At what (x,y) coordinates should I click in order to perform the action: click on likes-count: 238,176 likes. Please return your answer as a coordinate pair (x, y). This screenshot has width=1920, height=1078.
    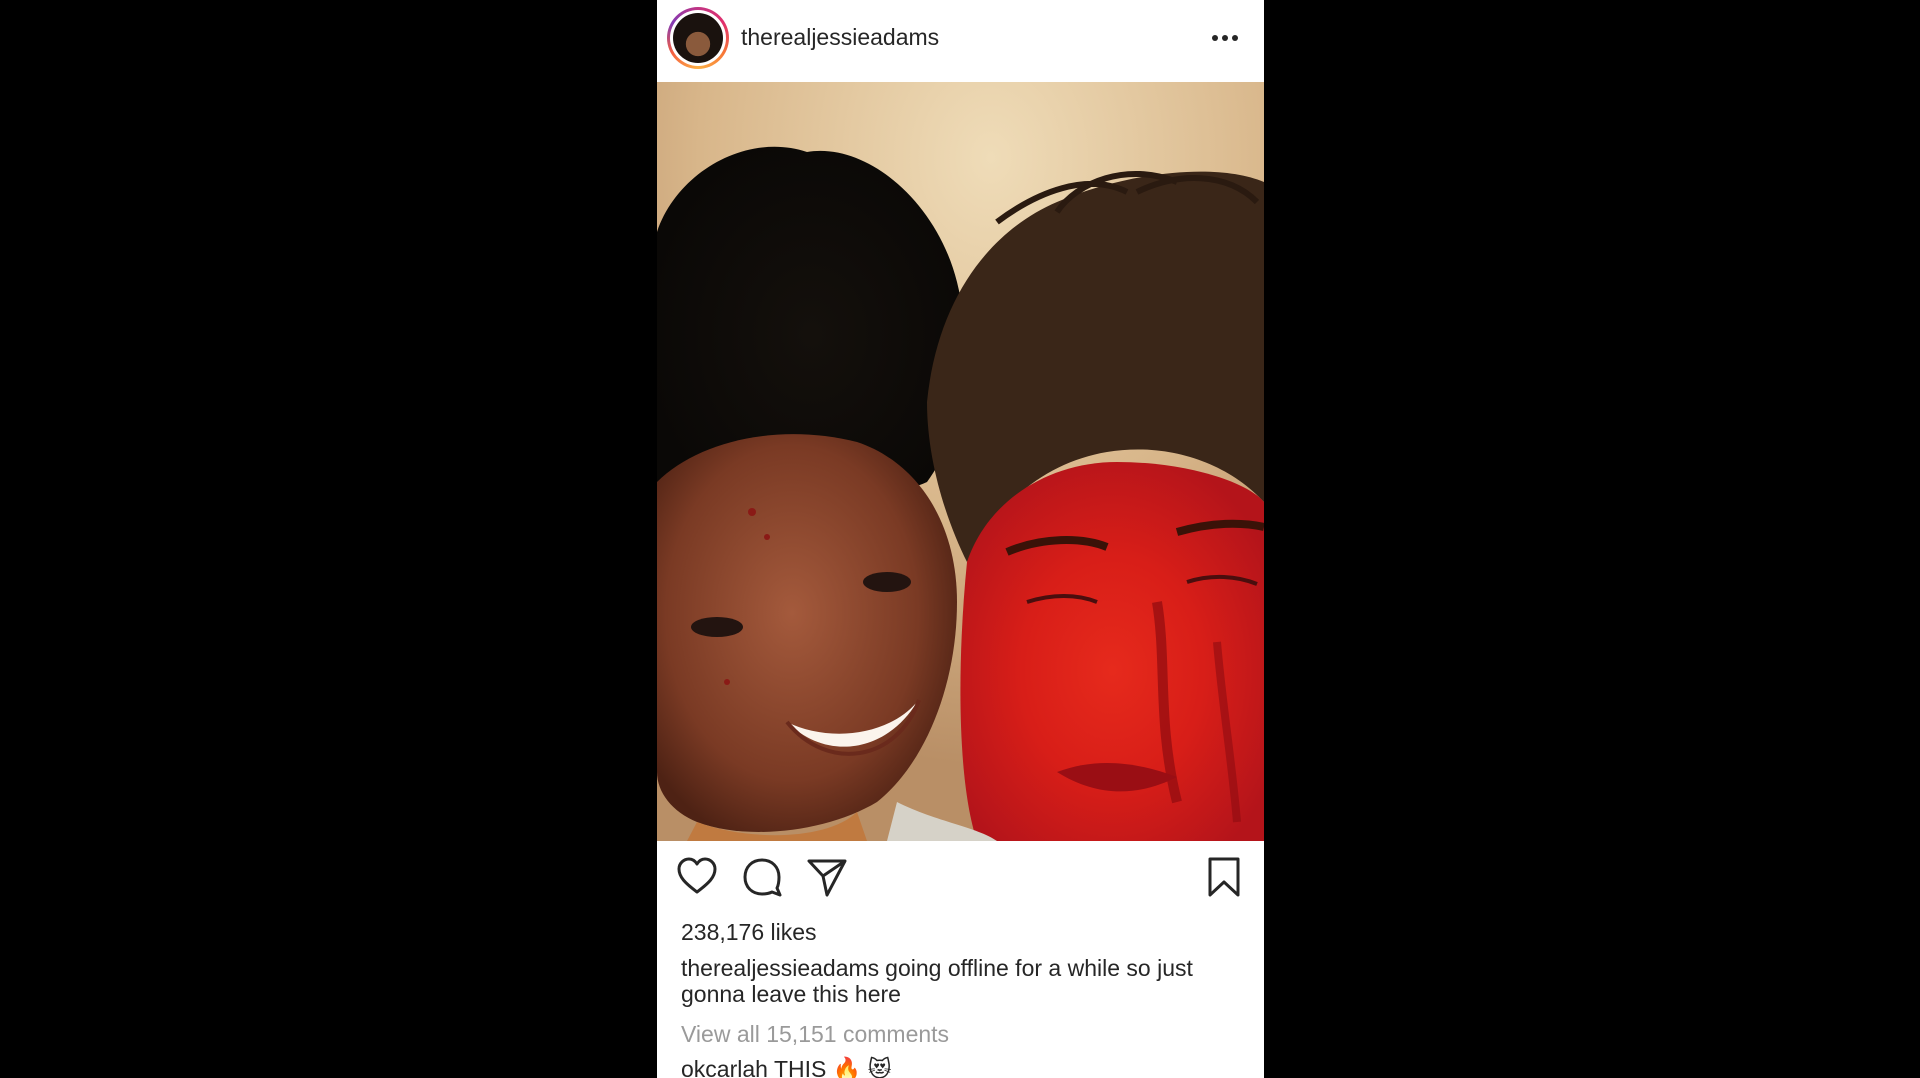
    Looking at the image, I should click on (749, 932).